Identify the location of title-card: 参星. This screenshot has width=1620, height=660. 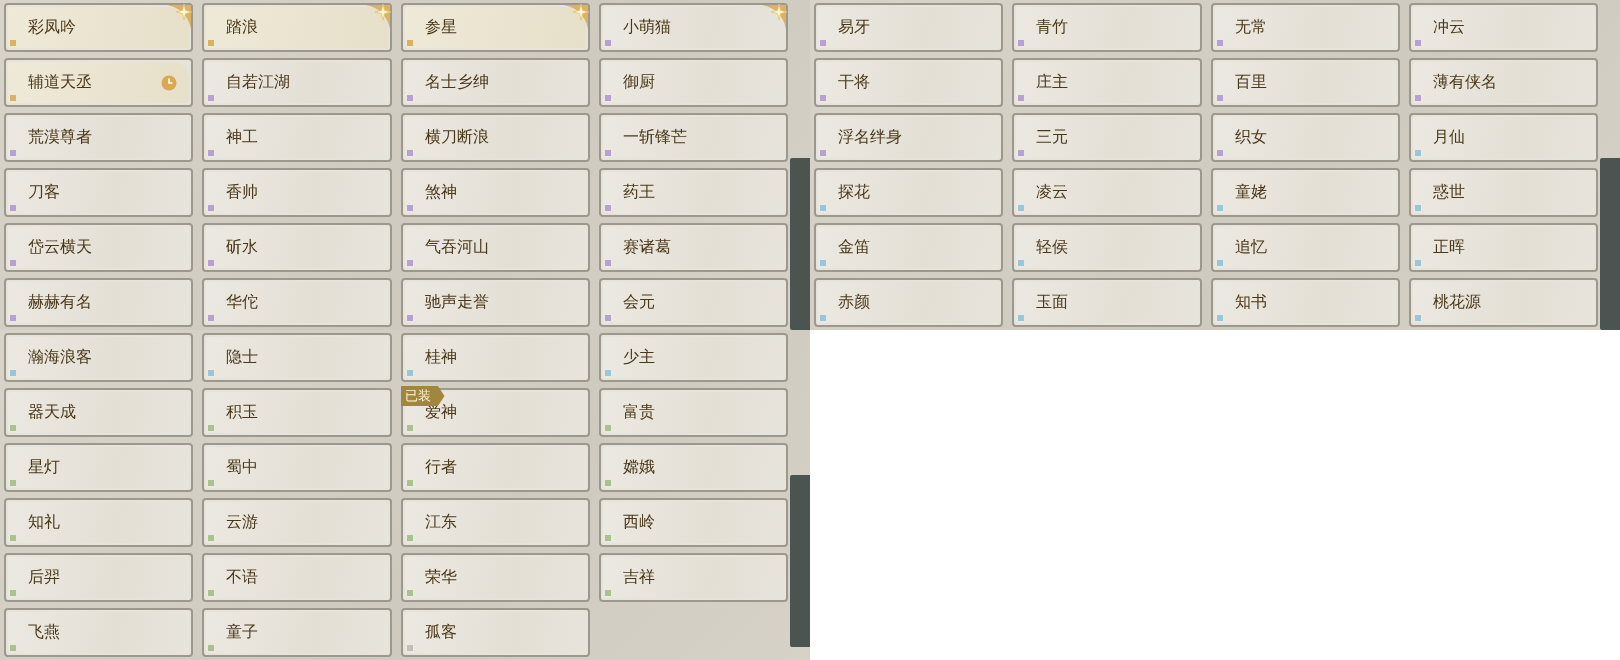
(495, 27).